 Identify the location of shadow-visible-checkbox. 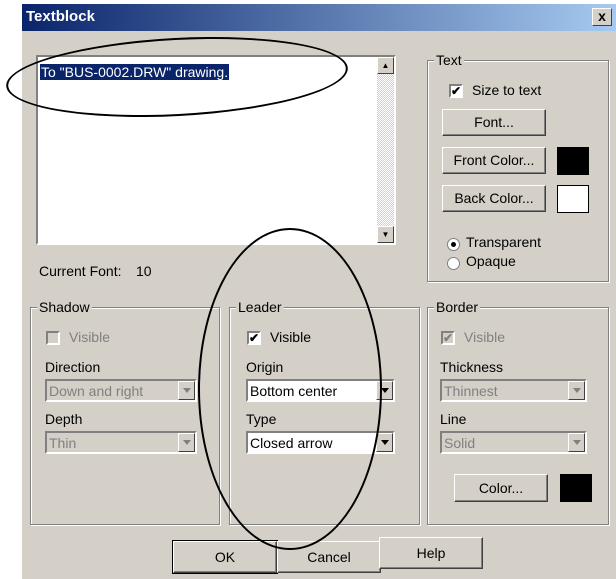
(53, 338).